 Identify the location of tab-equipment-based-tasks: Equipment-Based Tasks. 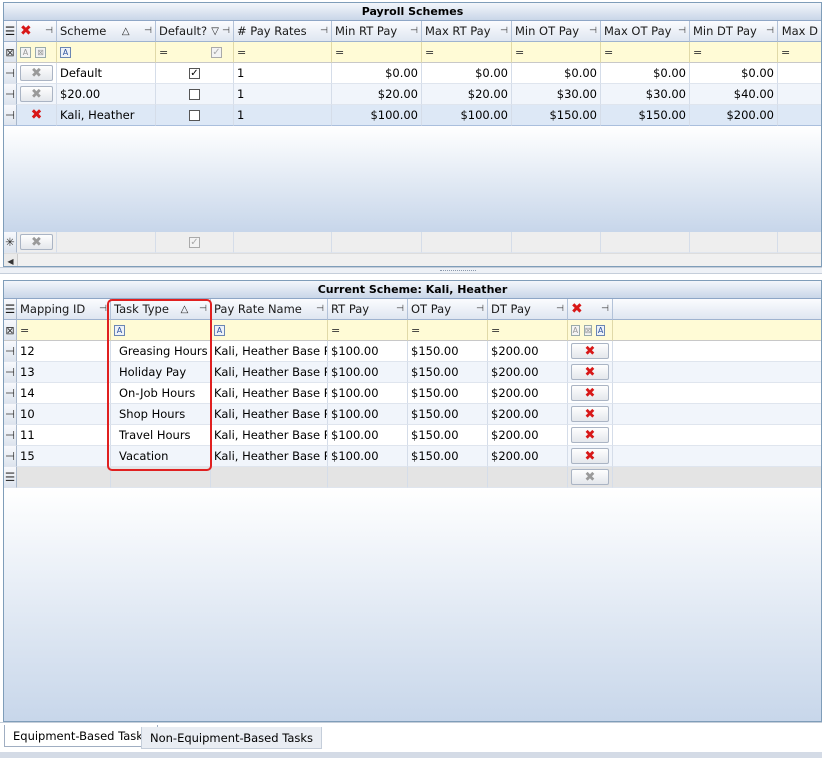
(81, 736).